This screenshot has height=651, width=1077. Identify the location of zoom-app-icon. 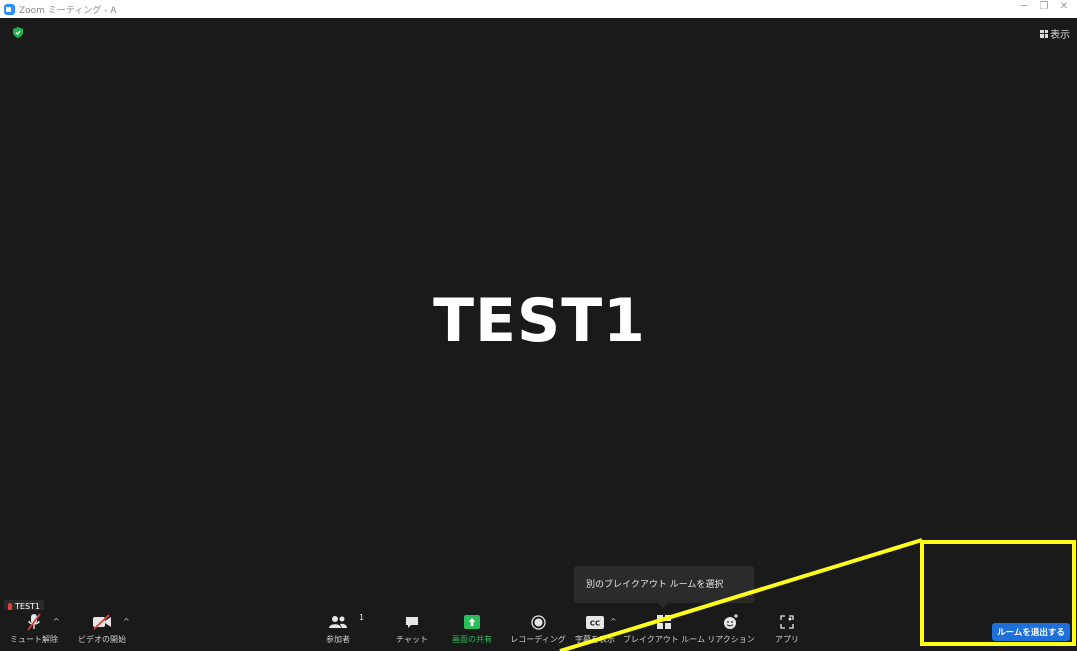
(9, 9).